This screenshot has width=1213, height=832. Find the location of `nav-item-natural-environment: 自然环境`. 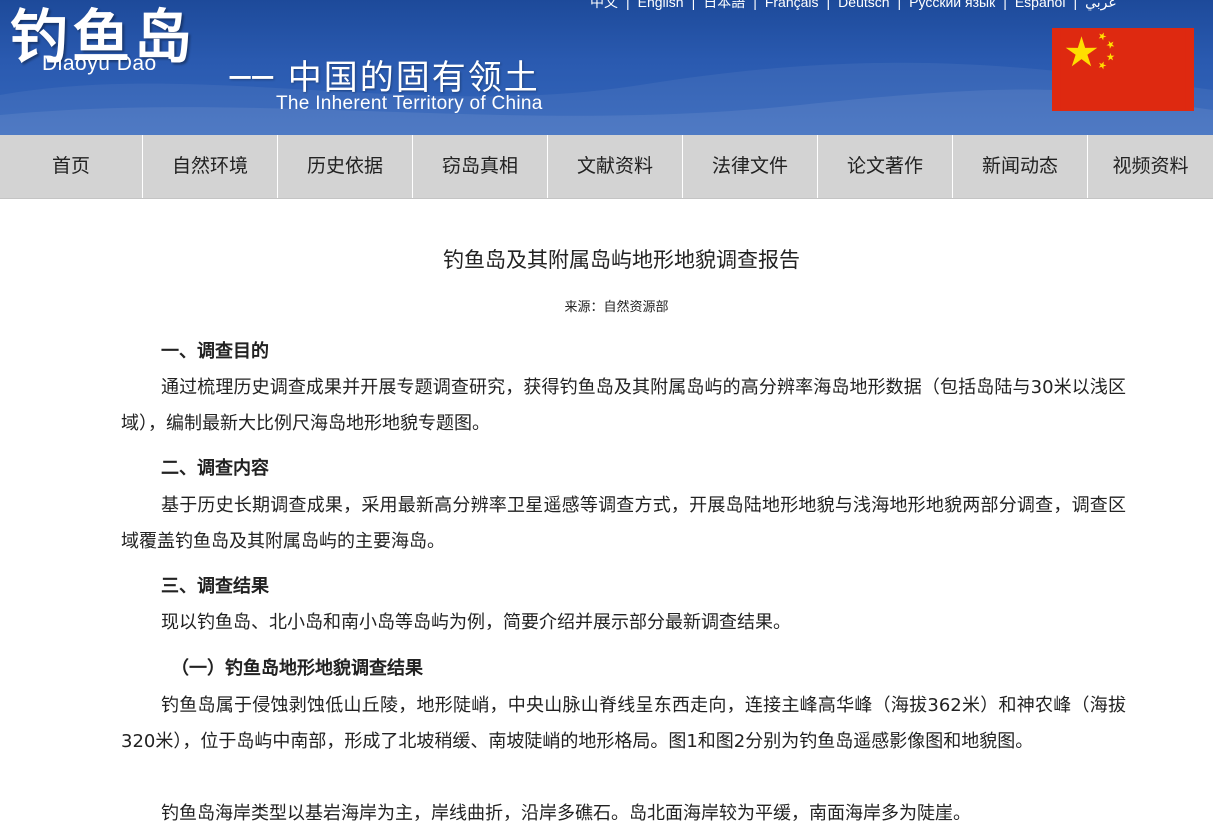

nav-item-natural-environment: 自然环境 is located at coordinates (210, 166).